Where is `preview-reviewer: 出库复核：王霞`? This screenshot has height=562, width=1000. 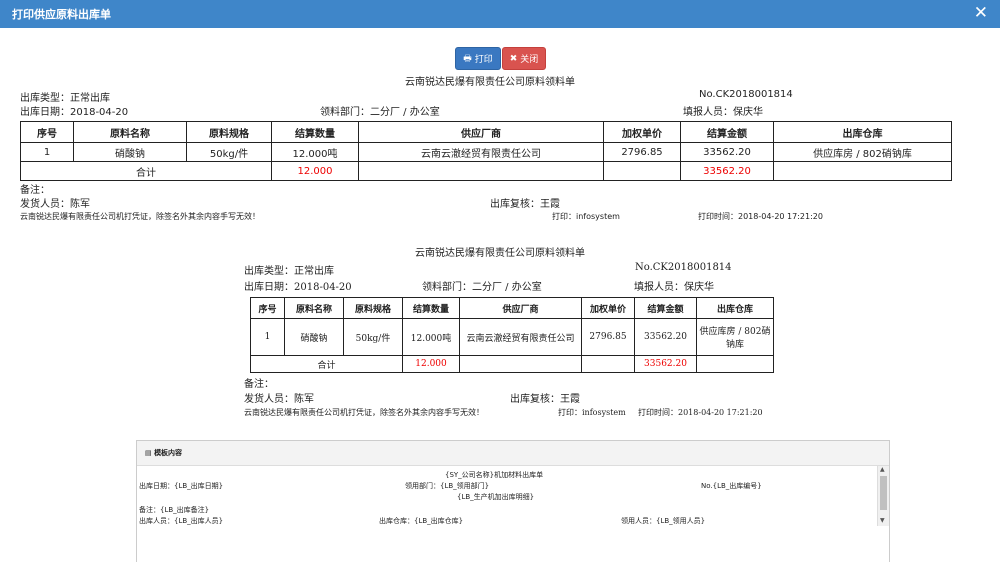
preview-reviewer: 出库复核：王霞 is located at coordinates (545, 399).